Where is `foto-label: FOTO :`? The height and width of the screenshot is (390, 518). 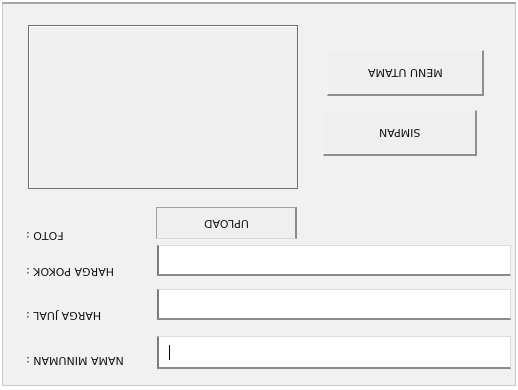 foto-label: FOTO : is located at coordinates (45, 234).